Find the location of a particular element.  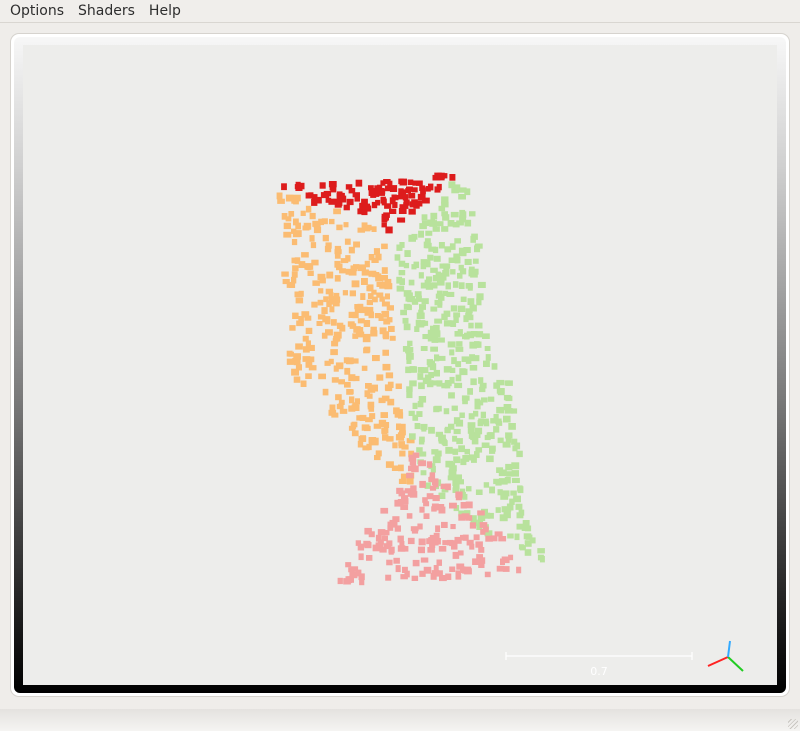

menu-help: Help is located at coordinates (165, 11).